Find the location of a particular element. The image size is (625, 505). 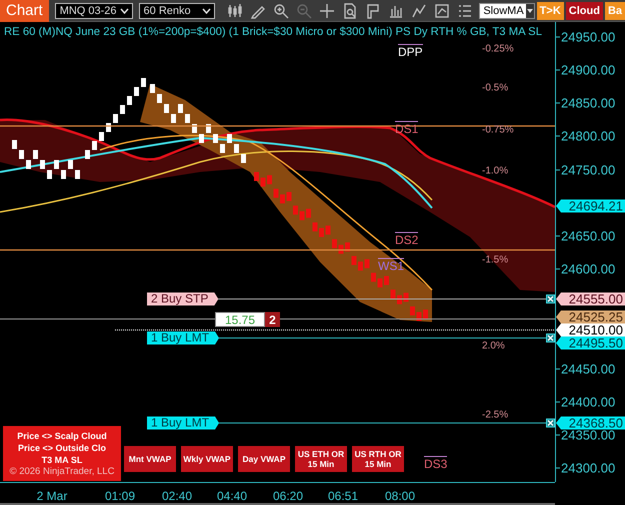

pivot-level-label: DS1 is located at coordinates (406, 128).